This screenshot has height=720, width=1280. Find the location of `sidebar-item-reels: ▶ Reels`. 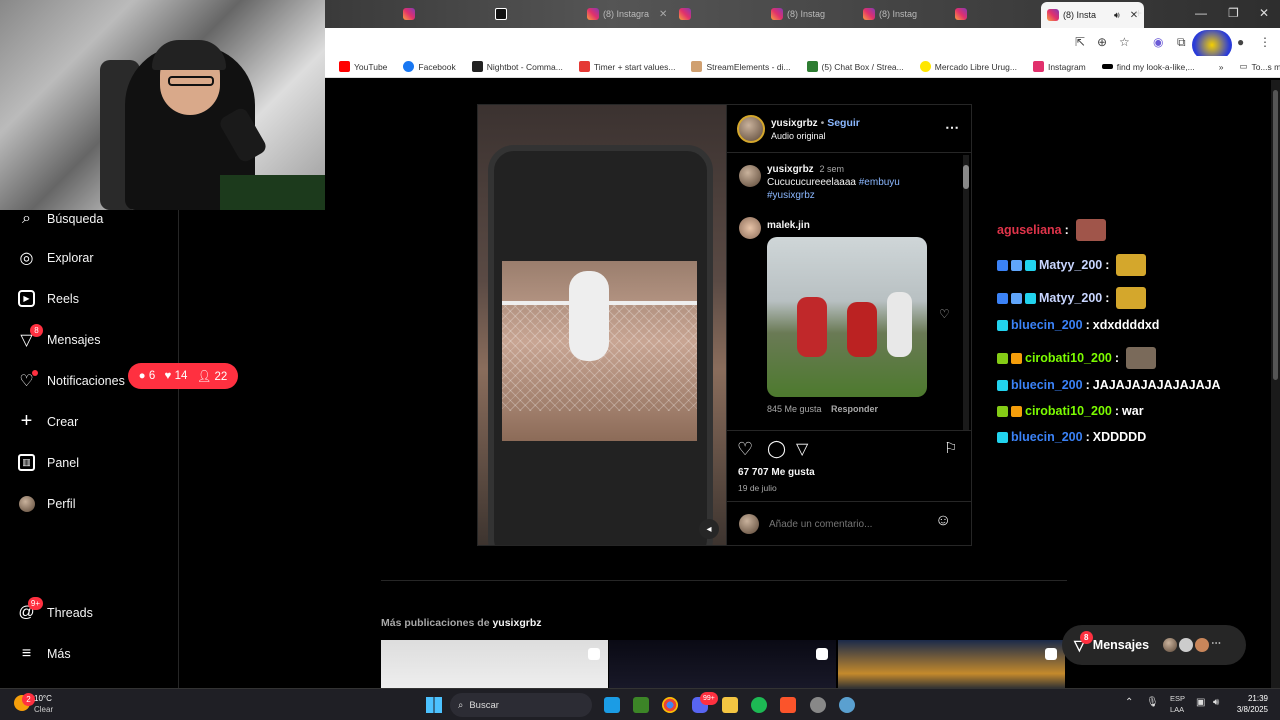

sidebar-item-reels: ▶ Reels is located at coordinates (48, 298).